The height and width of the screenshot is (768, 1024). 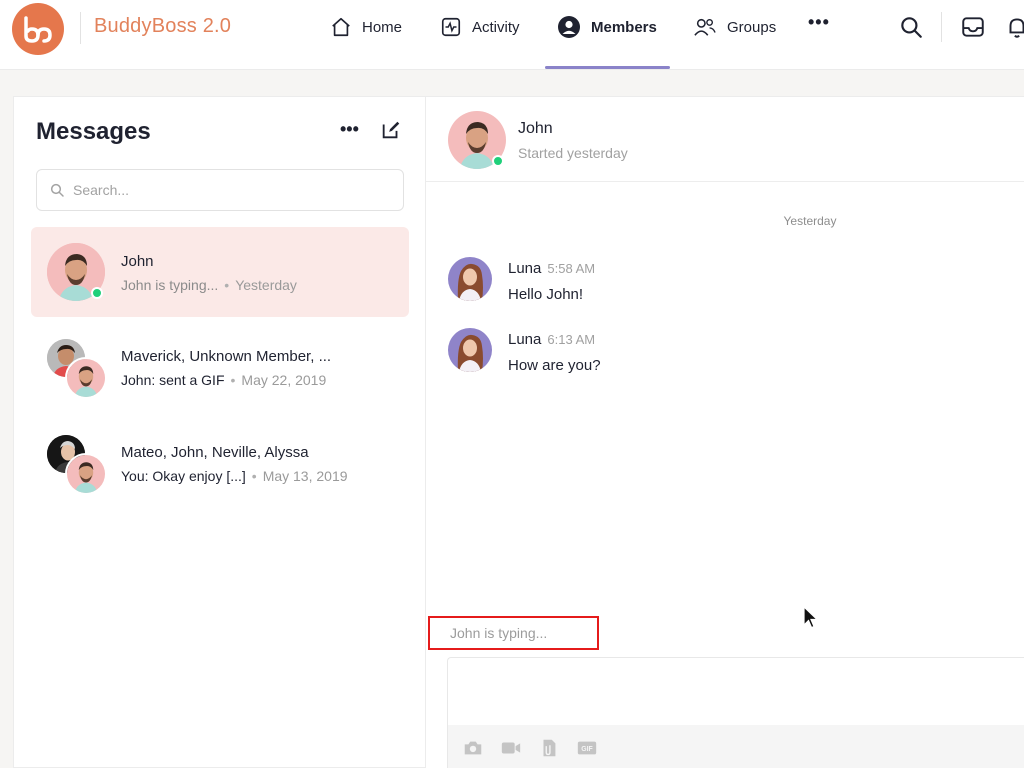 What do you see at coordinates (569, 27) in the screenshot?
I see `member-icon` at bounding box center [569, 27].